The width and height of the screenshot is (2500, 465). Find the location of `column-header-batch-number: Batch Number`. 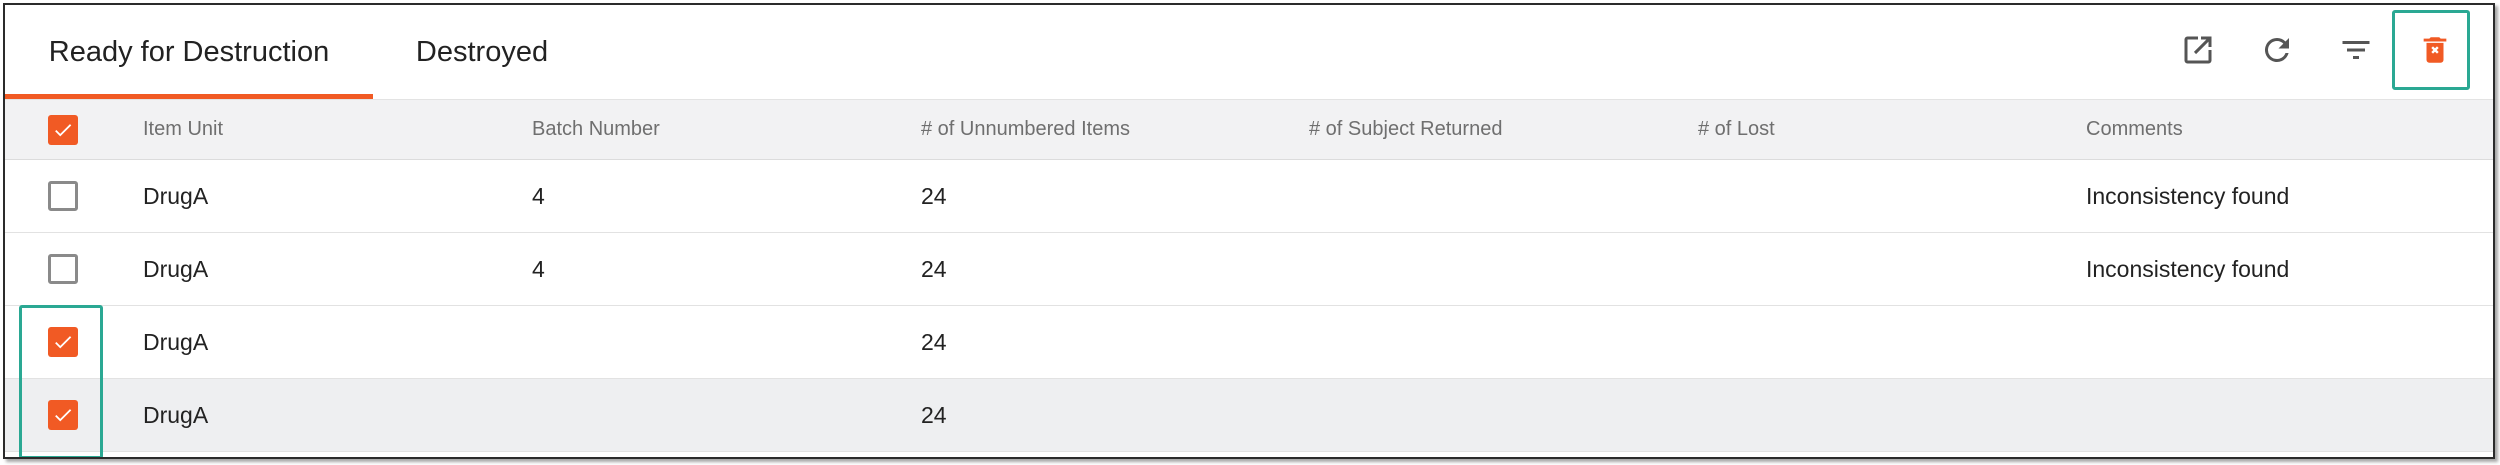

column-header-batch-number: Batch Number is located at coordinates (596, 129).